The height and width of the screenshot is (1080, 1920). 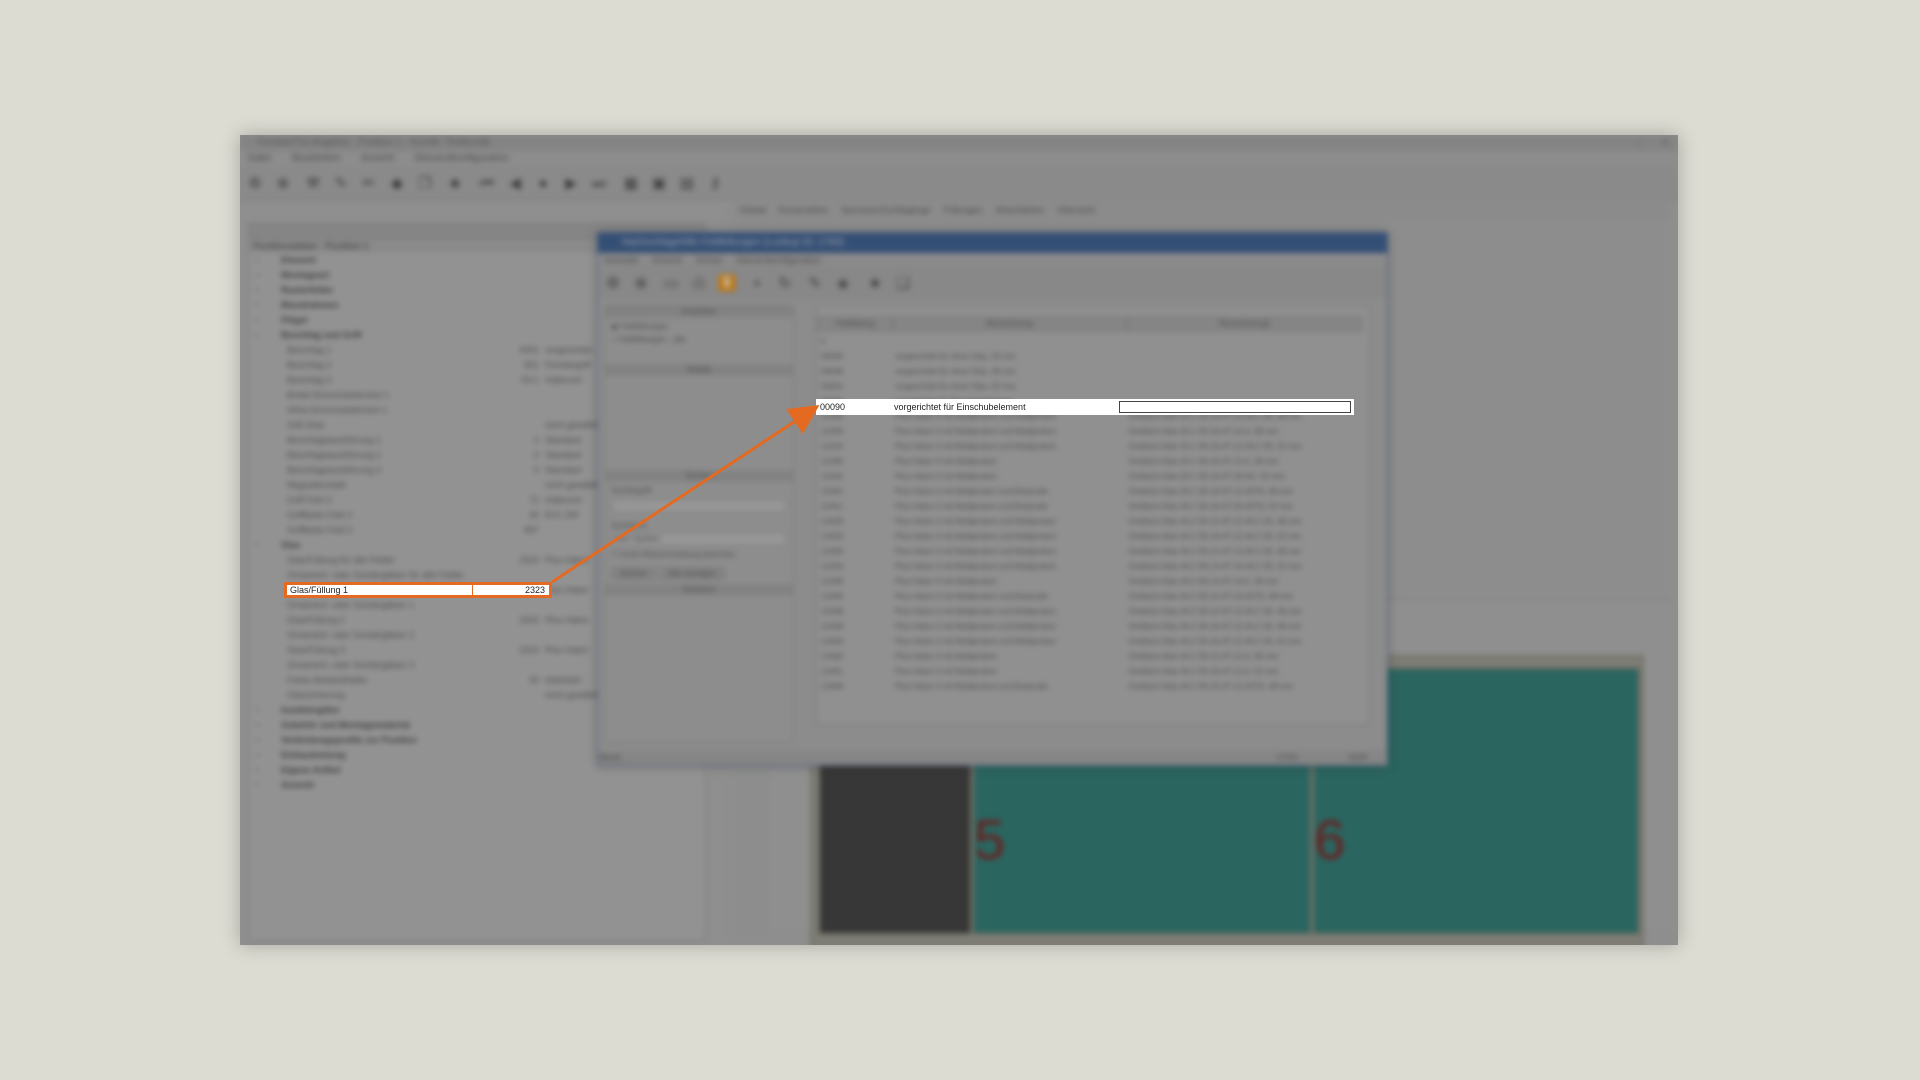 What do you see at coordinates (699, 326) in the screenshot?
I see `radio-feldfuellungen: ◉ Feldfüllungen` at bounding box center [699, 326].